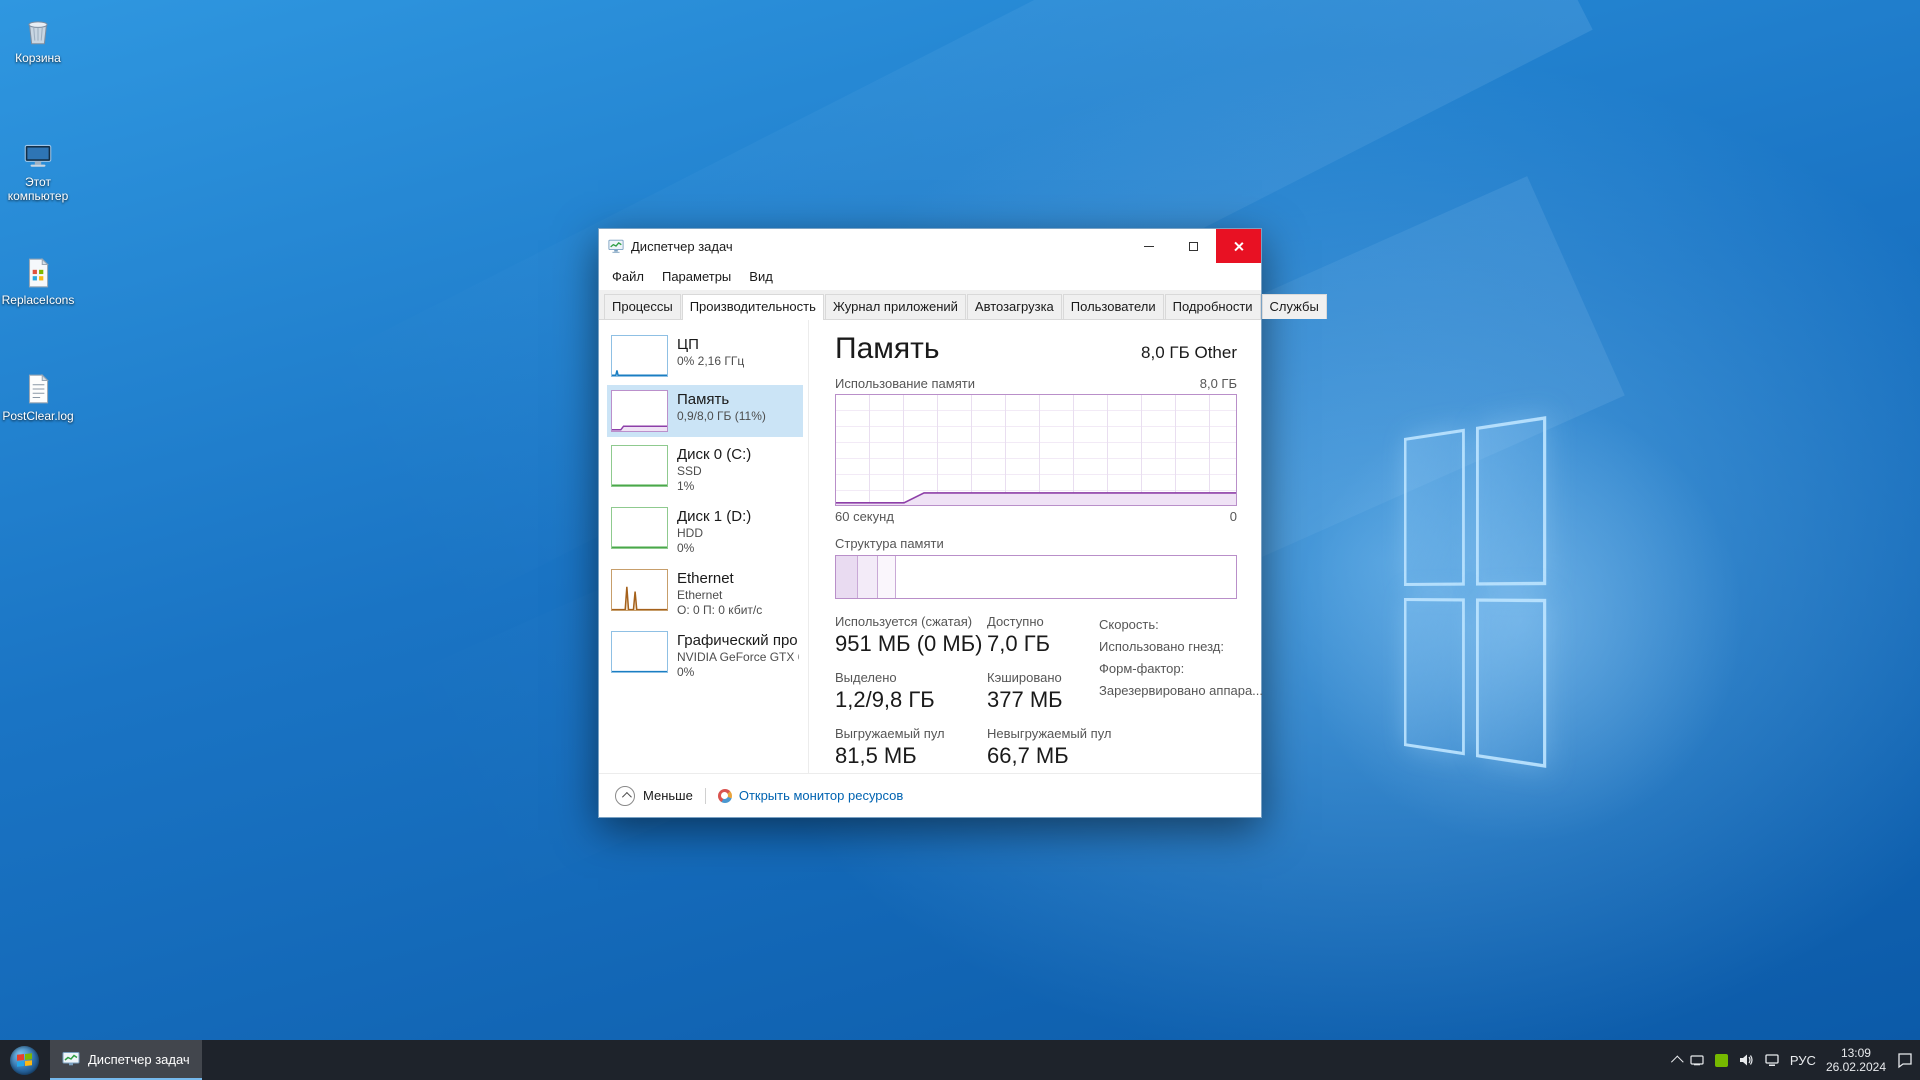 The height and width of the screenshot is (1080, 1920). I want to click on resource-monitor-icon, so click(724, 795).